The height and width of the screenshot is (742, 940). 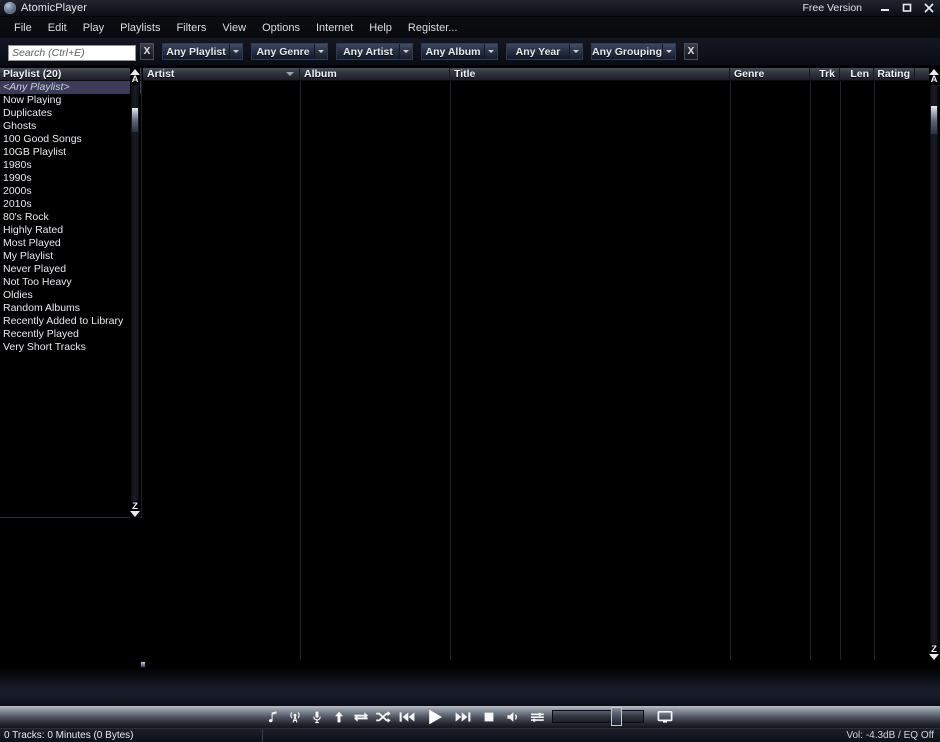 What do you see at coordinates (140, 28) in the screenshot?
I see `menu-playlists: Playlists` at bounding box center [140, 28].